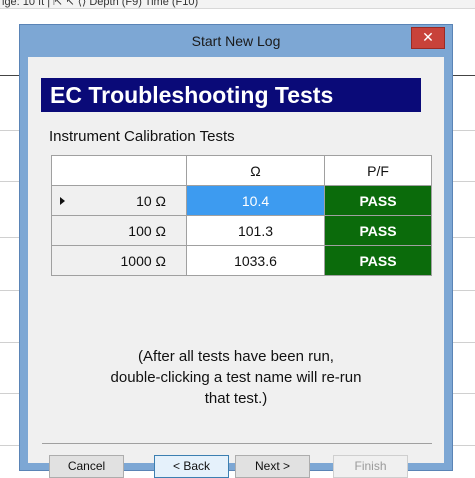 This screenshot has height=478, width=475. What do you see at coordinates (236, 356) in the screenshot?
I see `note-line: (After all tests have been run,` at bounding box center [236, 356].